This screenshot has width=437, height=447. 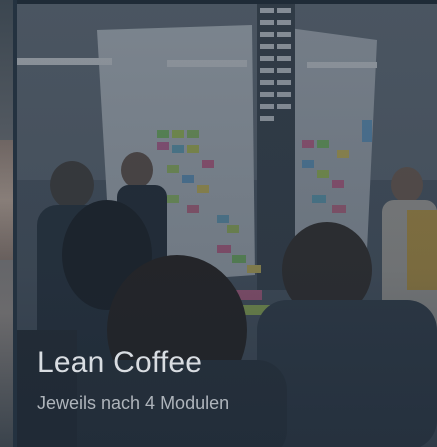 What do you see at coordinates (227, 363) in the screenshot?
I see `card-title: Lean Coffee` at bounding box center [227, 363].